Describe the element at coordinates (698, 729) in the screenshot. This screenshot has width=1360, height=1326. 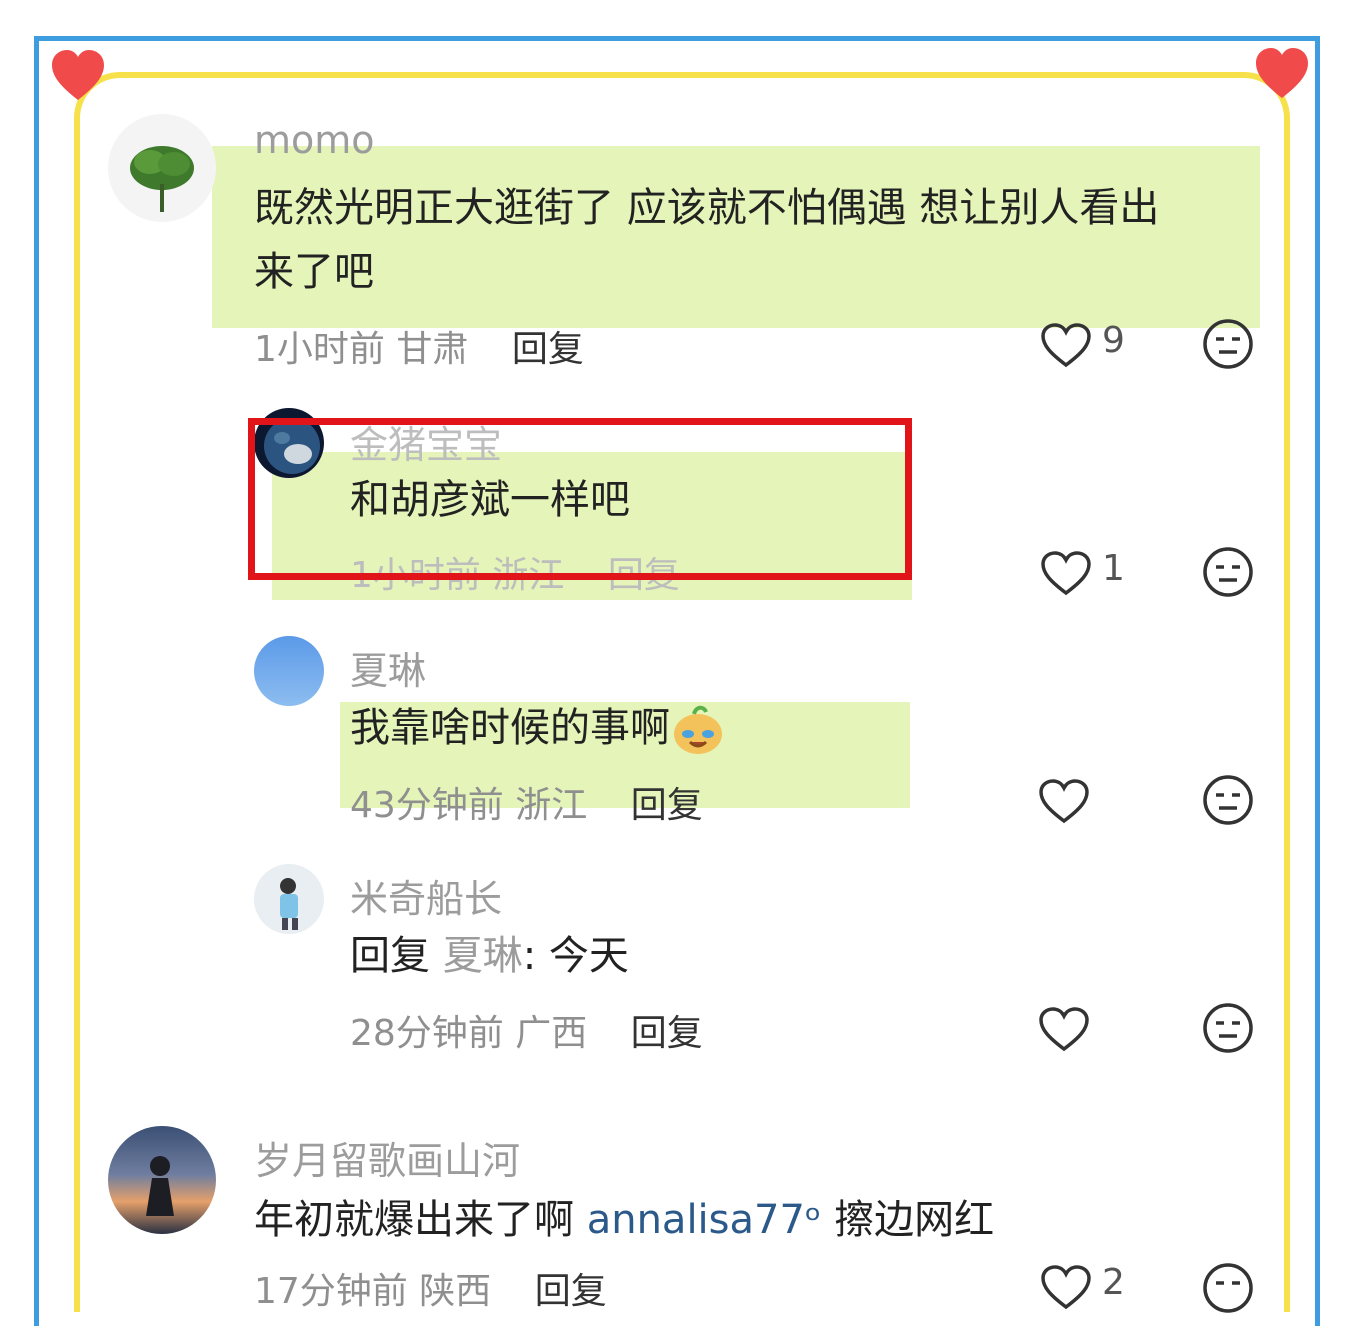
I see `crying-emoji-icon` at that location.